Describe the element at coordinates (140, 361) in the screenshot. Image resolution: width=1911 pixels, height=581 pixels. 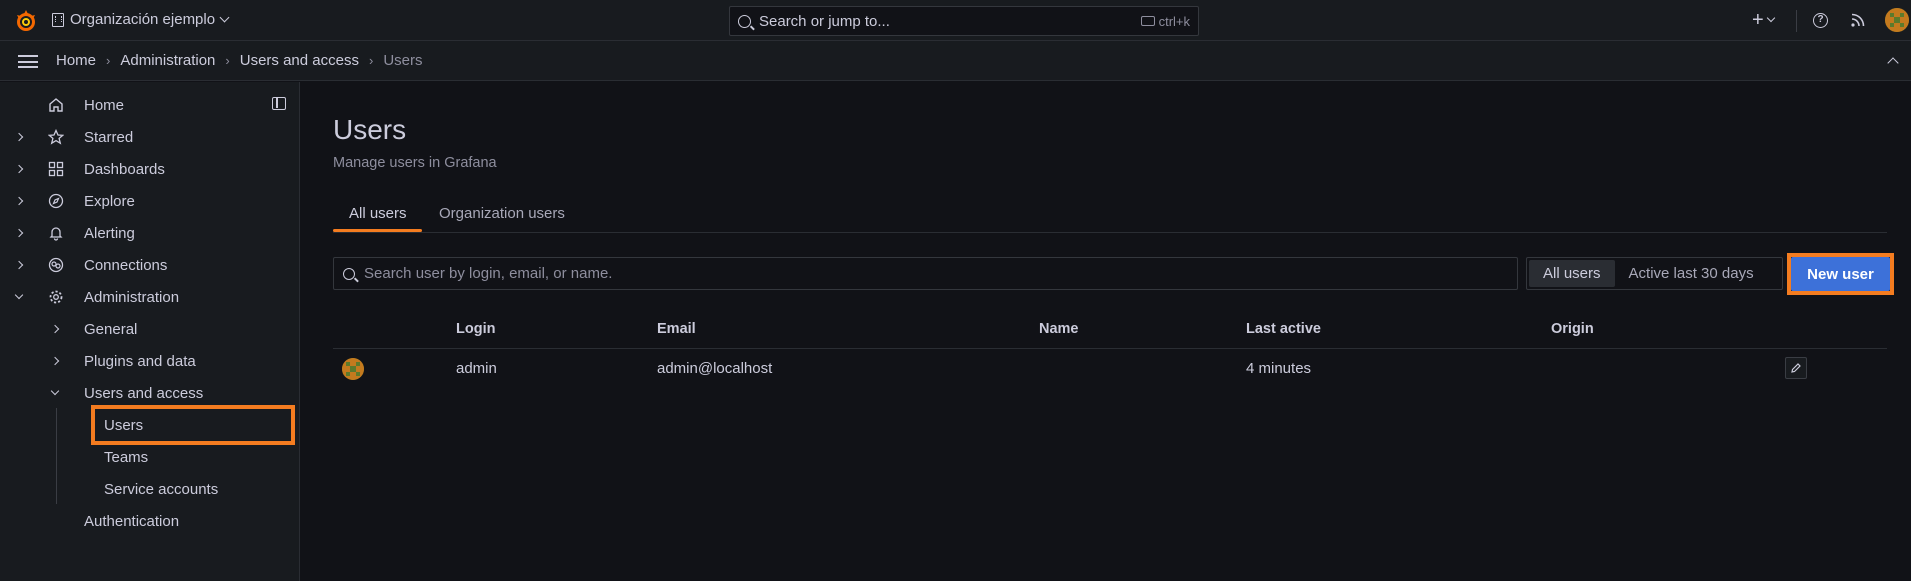
I see `sidebar-item-label: Plugins and data` at that location.